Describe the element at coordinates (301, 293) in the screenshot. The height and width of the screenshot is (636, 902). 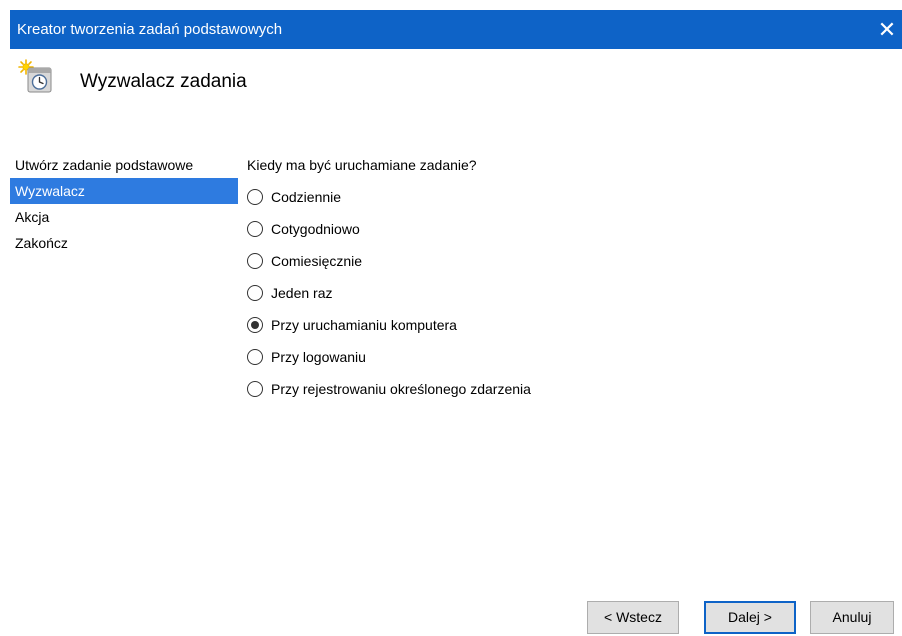
I see `radio-label: Jeden raz` at that location.